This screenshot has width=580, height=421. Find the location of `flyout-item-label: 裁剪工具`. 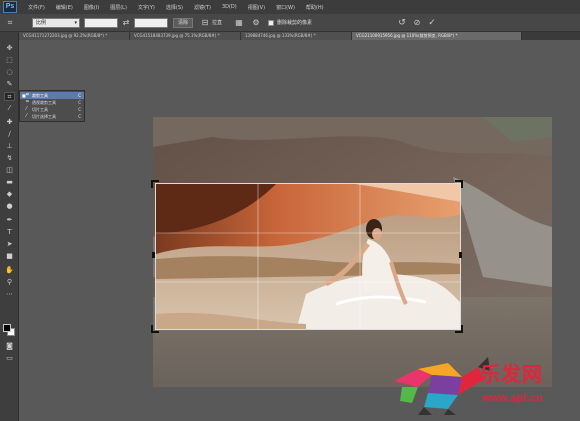

flyout-item-label: 裁剪工具 is located at coordinates (40, 95).